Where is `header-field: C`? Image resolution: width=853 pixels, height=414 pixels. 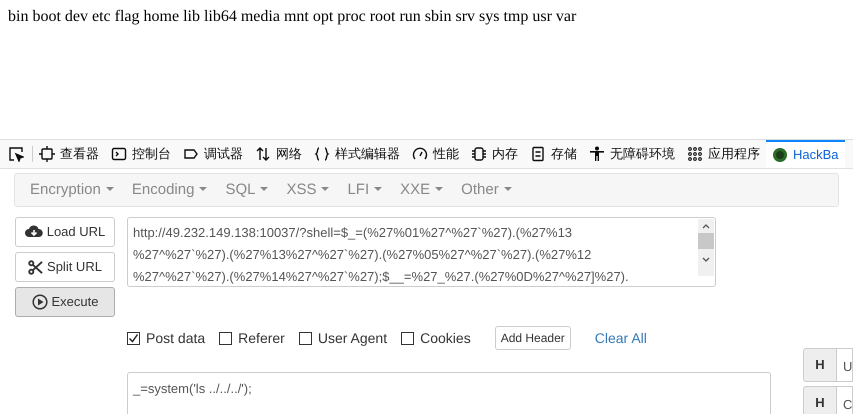
header-field: C is located at coordinates (845, 400).